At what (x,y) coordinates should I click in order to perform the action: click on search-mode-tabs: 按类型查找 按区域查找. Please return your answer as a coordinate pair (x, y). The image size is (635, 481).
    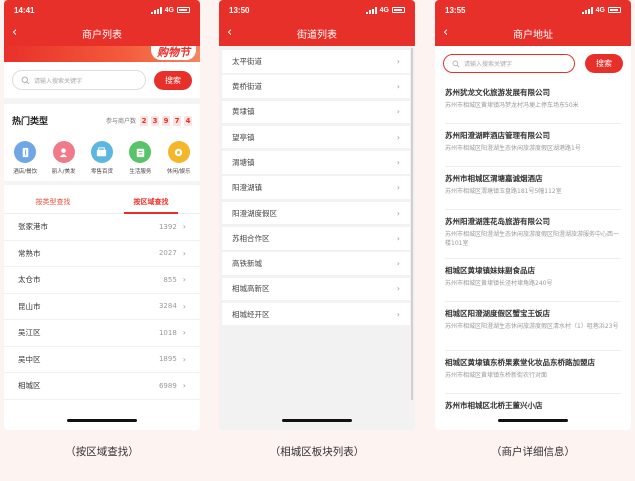
    Looking at the image, I should click on (102, 202).